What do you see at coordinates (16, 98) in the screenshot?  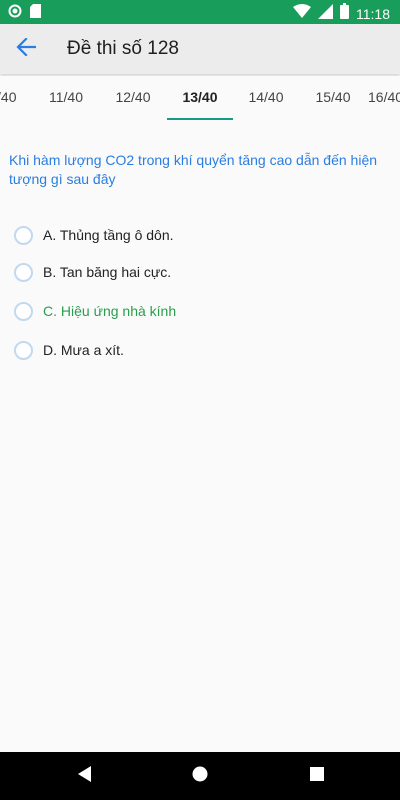 I see `tab-question-10: 10/40` at bounding box center [16, 98].